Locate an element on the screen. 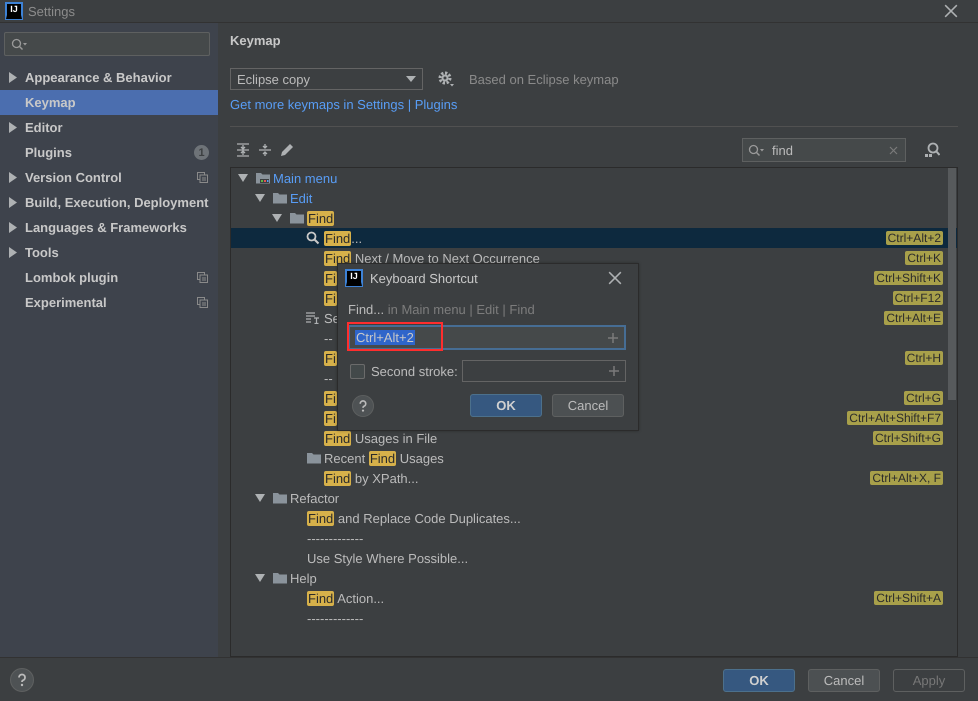  window-title: Settings is located at coordinates (51, 11).